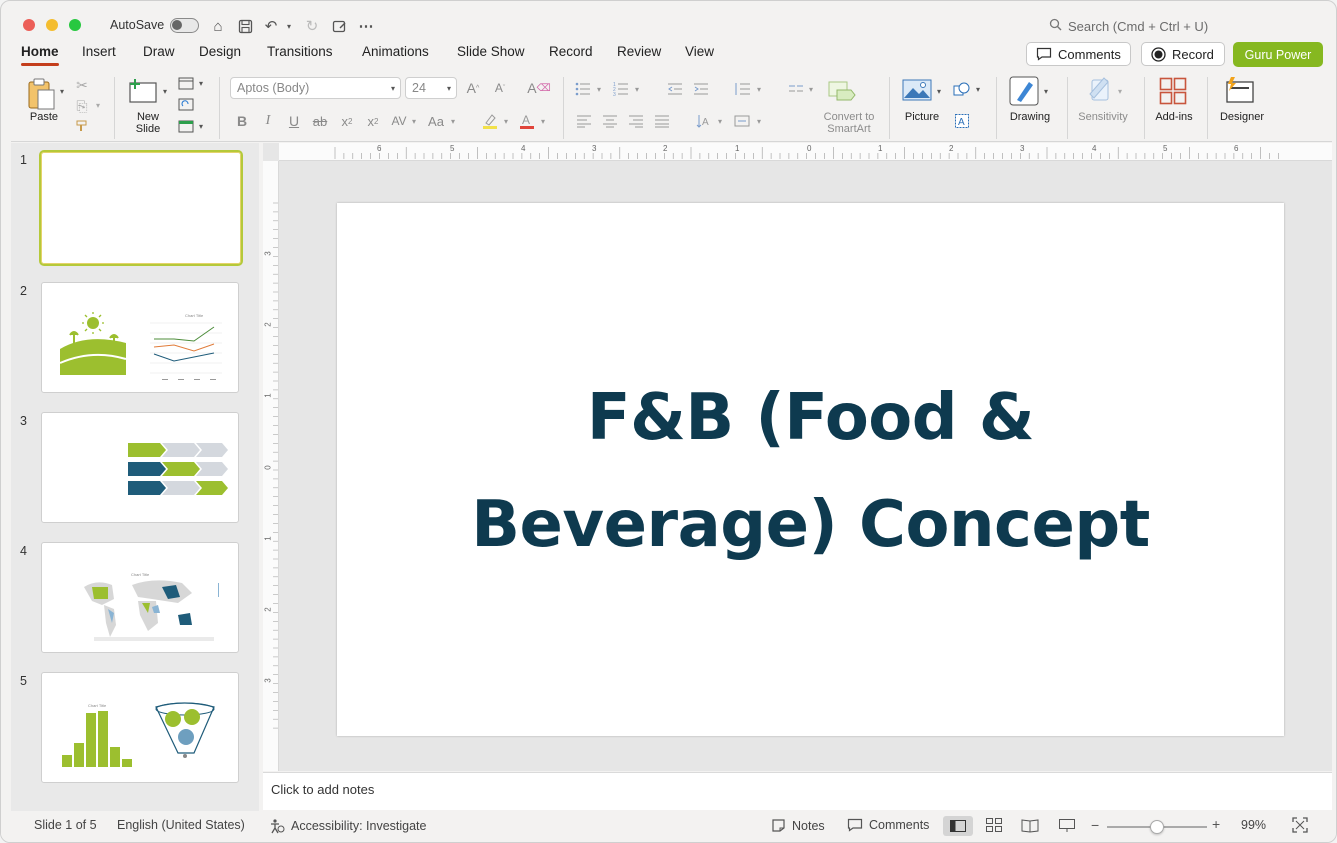 The width and height of the screenshot is (1337, 843). Describe the element at coordinates (40, 55) in the screenshot. I see `tab-home: Home` at that location.